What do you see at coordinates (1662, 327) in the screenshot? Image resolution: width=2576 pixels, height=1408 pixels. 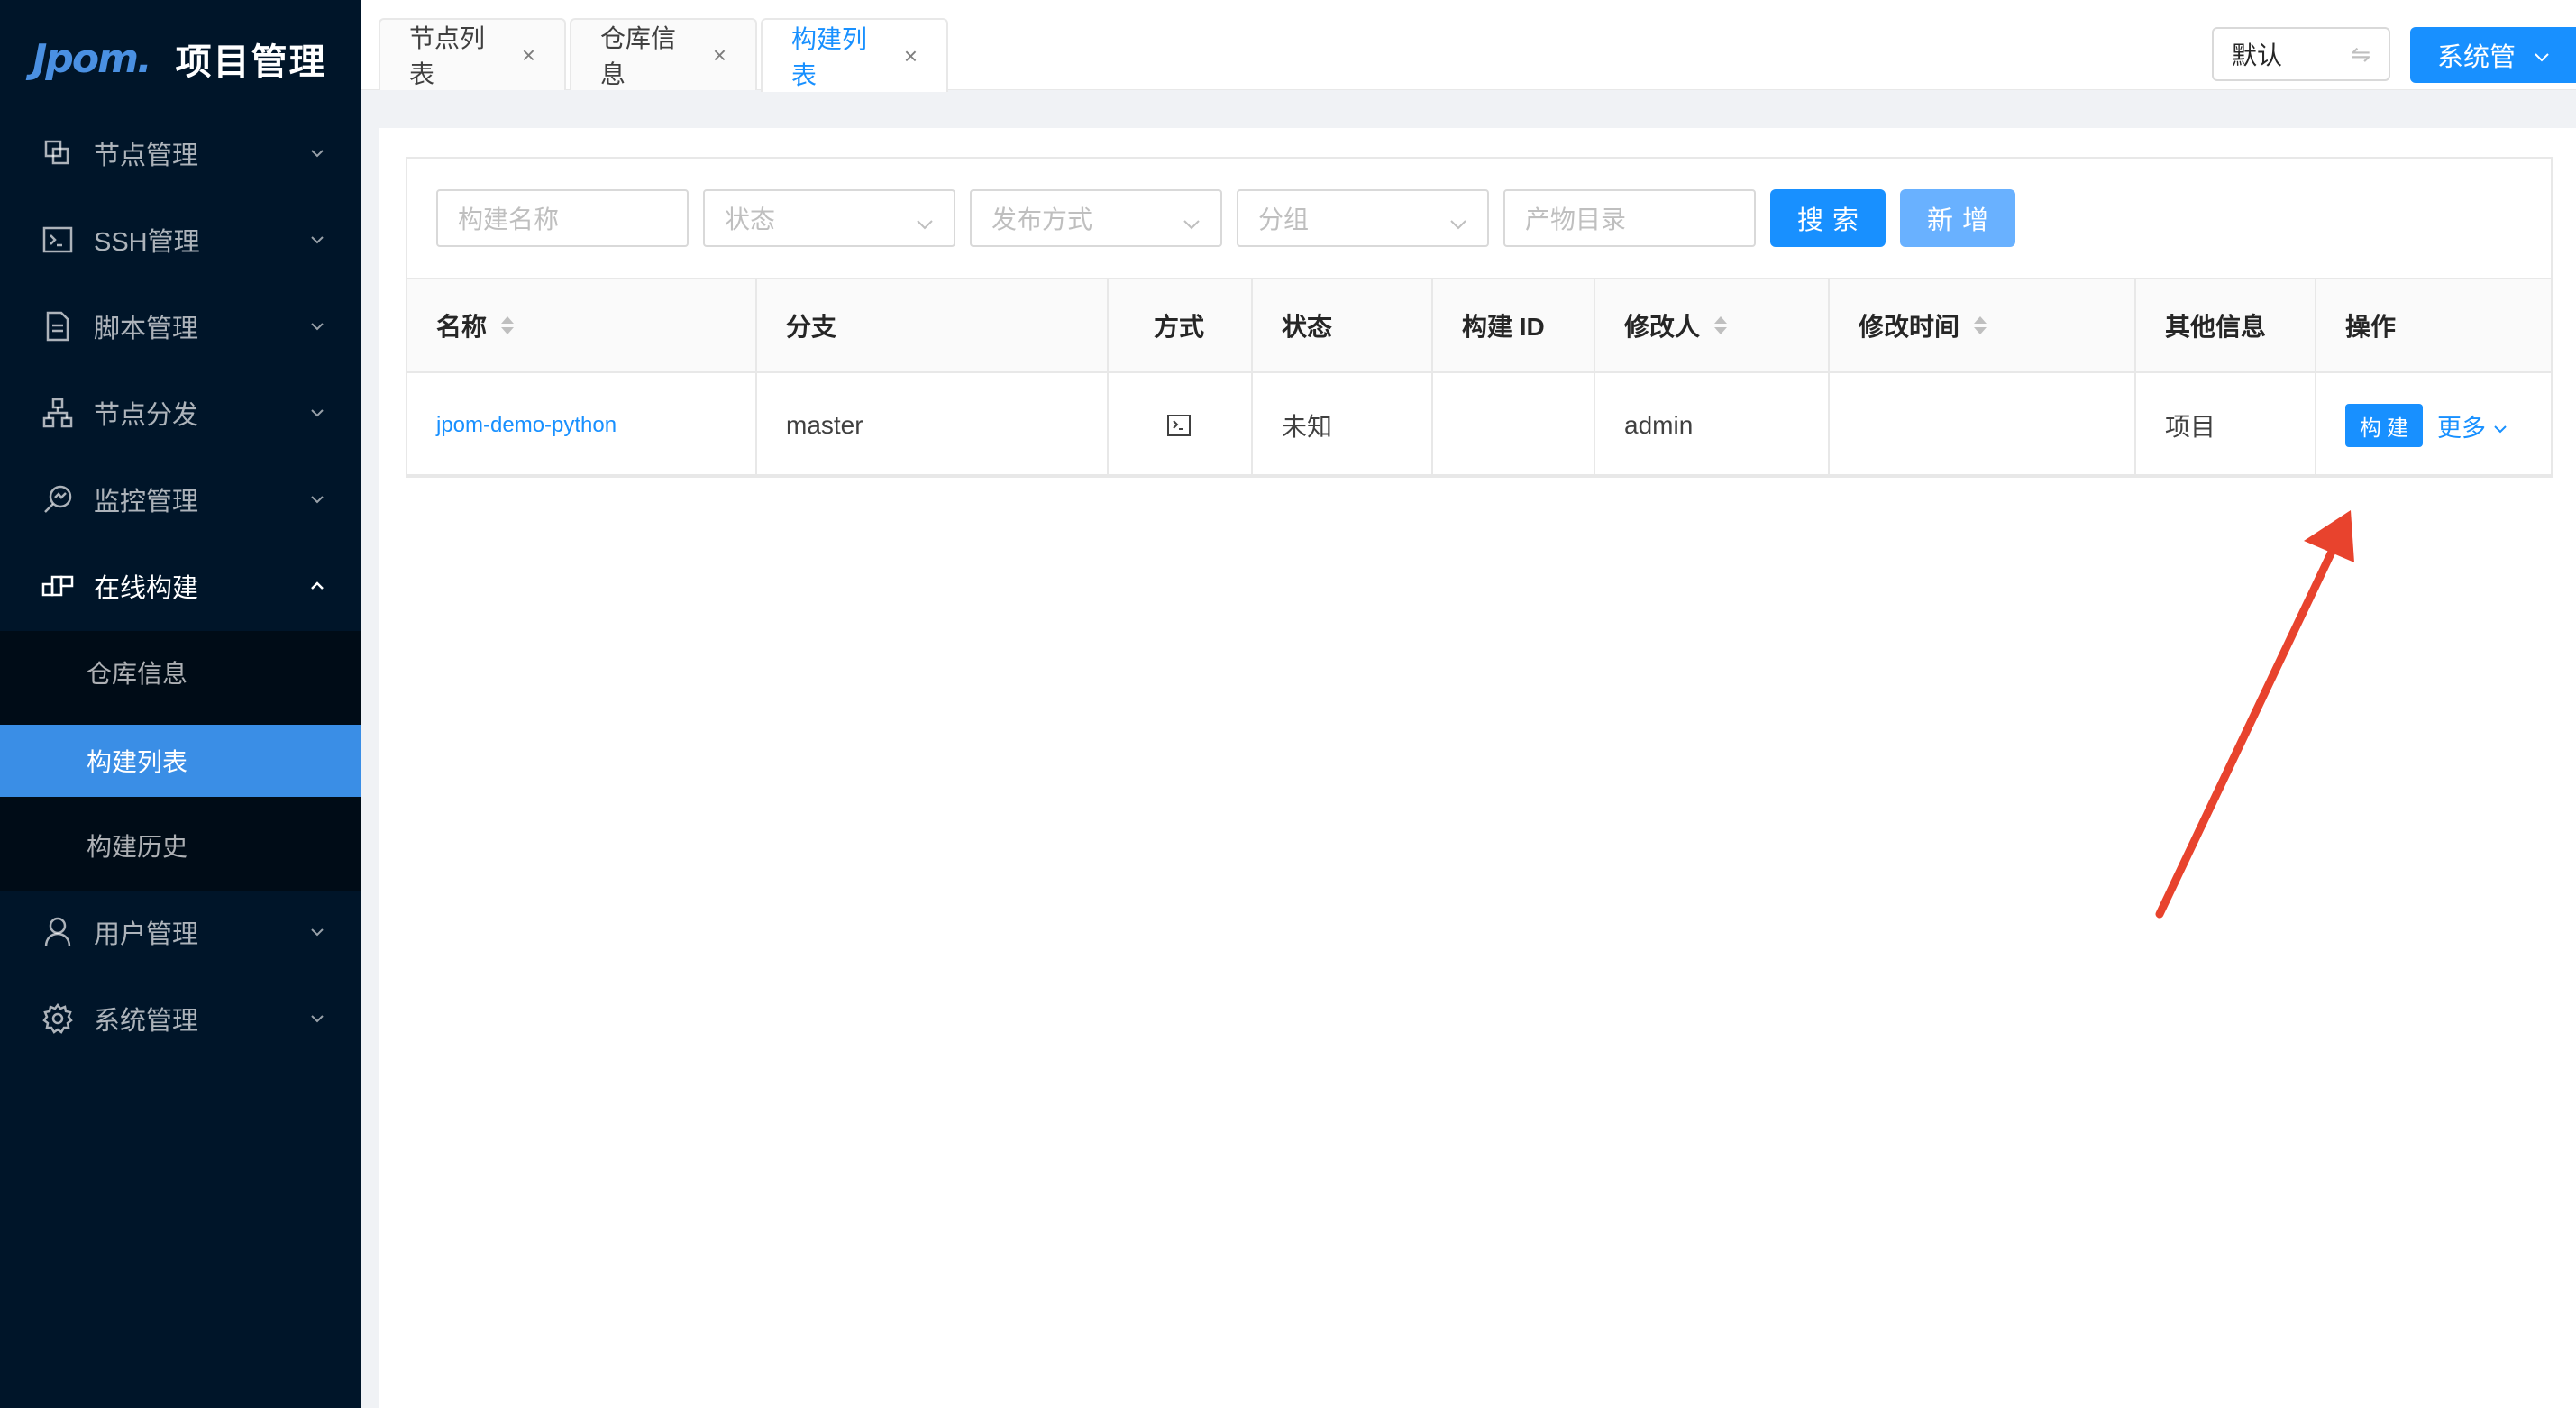 I see `column-header-label: 修改人` at bounding box center [1662, 327].